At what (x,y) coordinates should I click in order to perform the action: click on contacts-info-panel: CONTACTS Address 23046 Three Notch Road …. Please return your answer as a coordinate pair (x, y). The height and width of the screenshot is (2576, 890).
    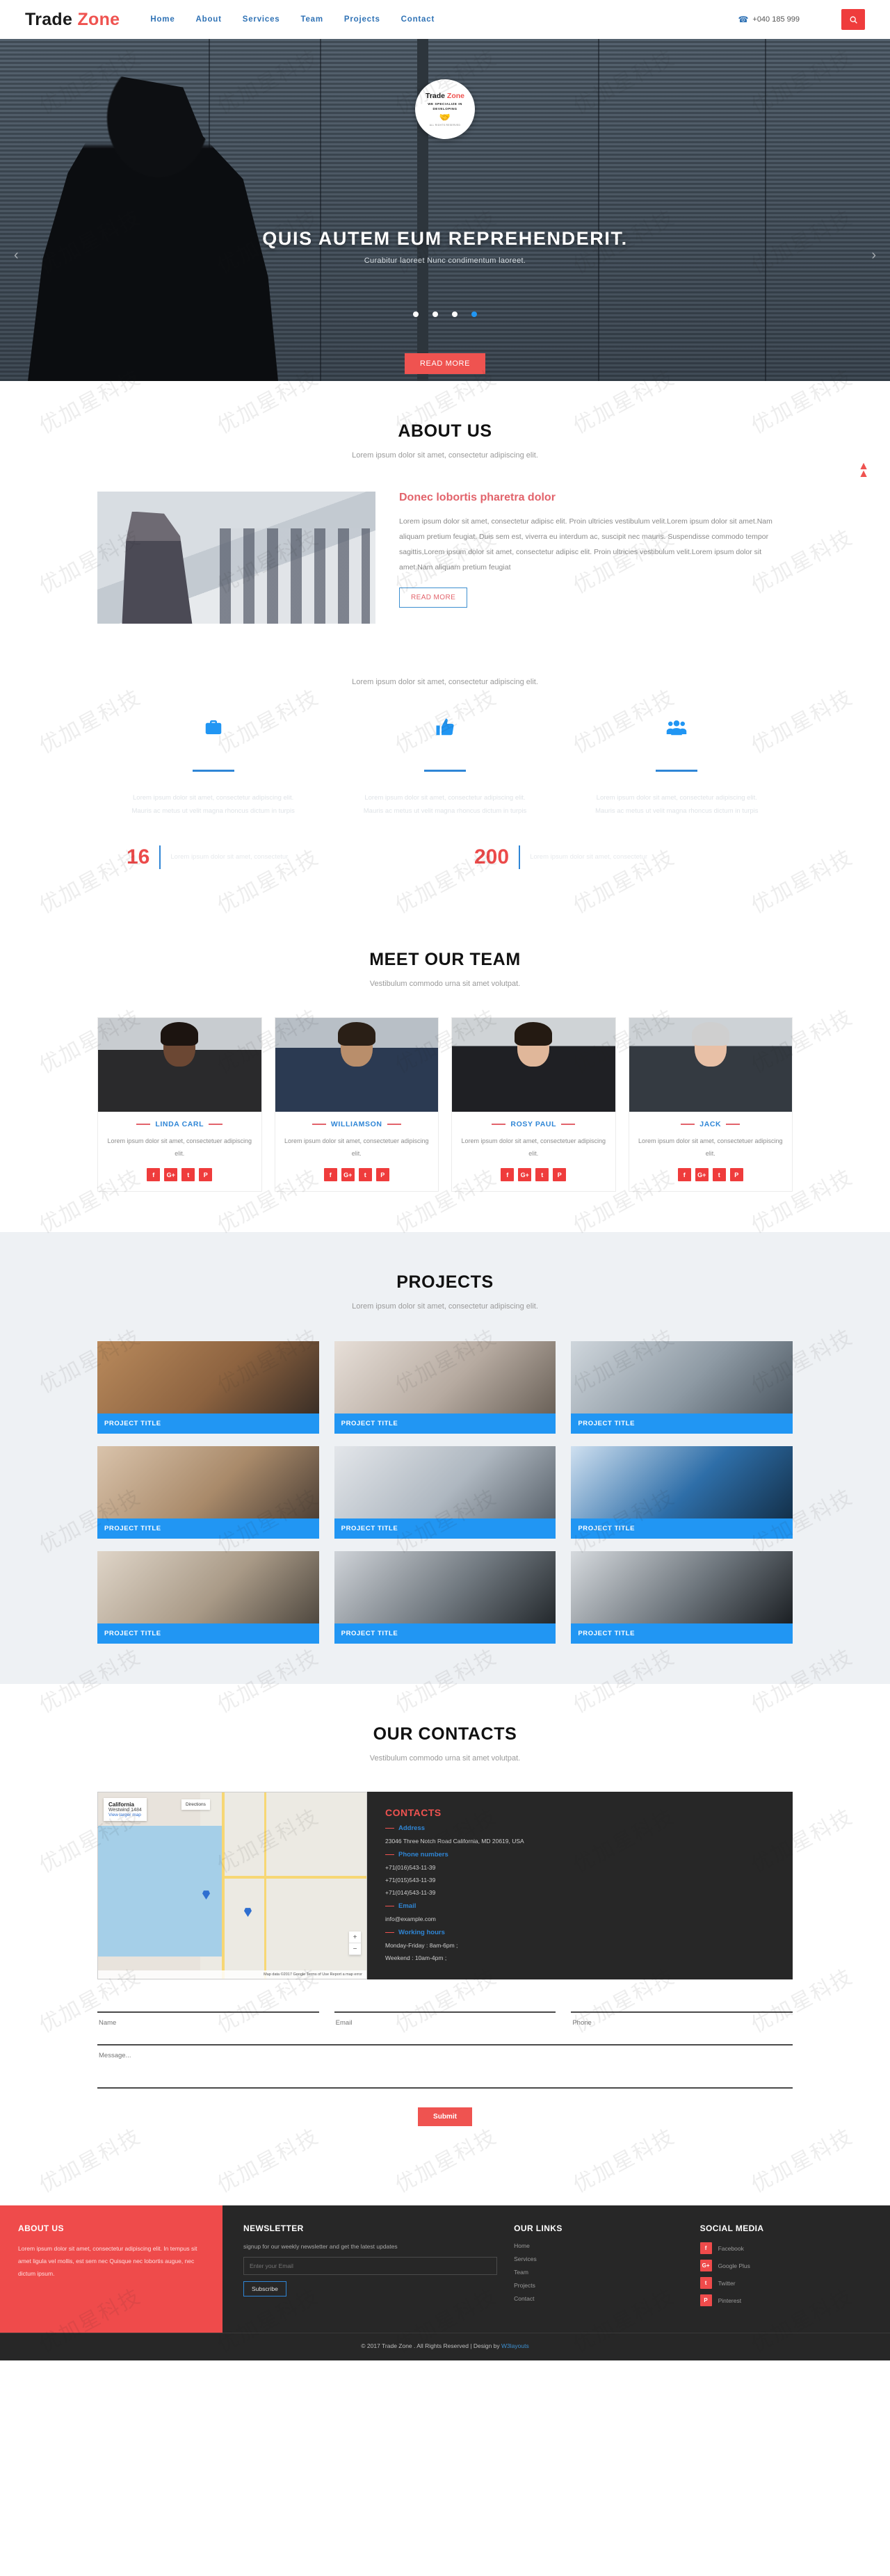
    Looking at the image, I should click on (580, 1885).